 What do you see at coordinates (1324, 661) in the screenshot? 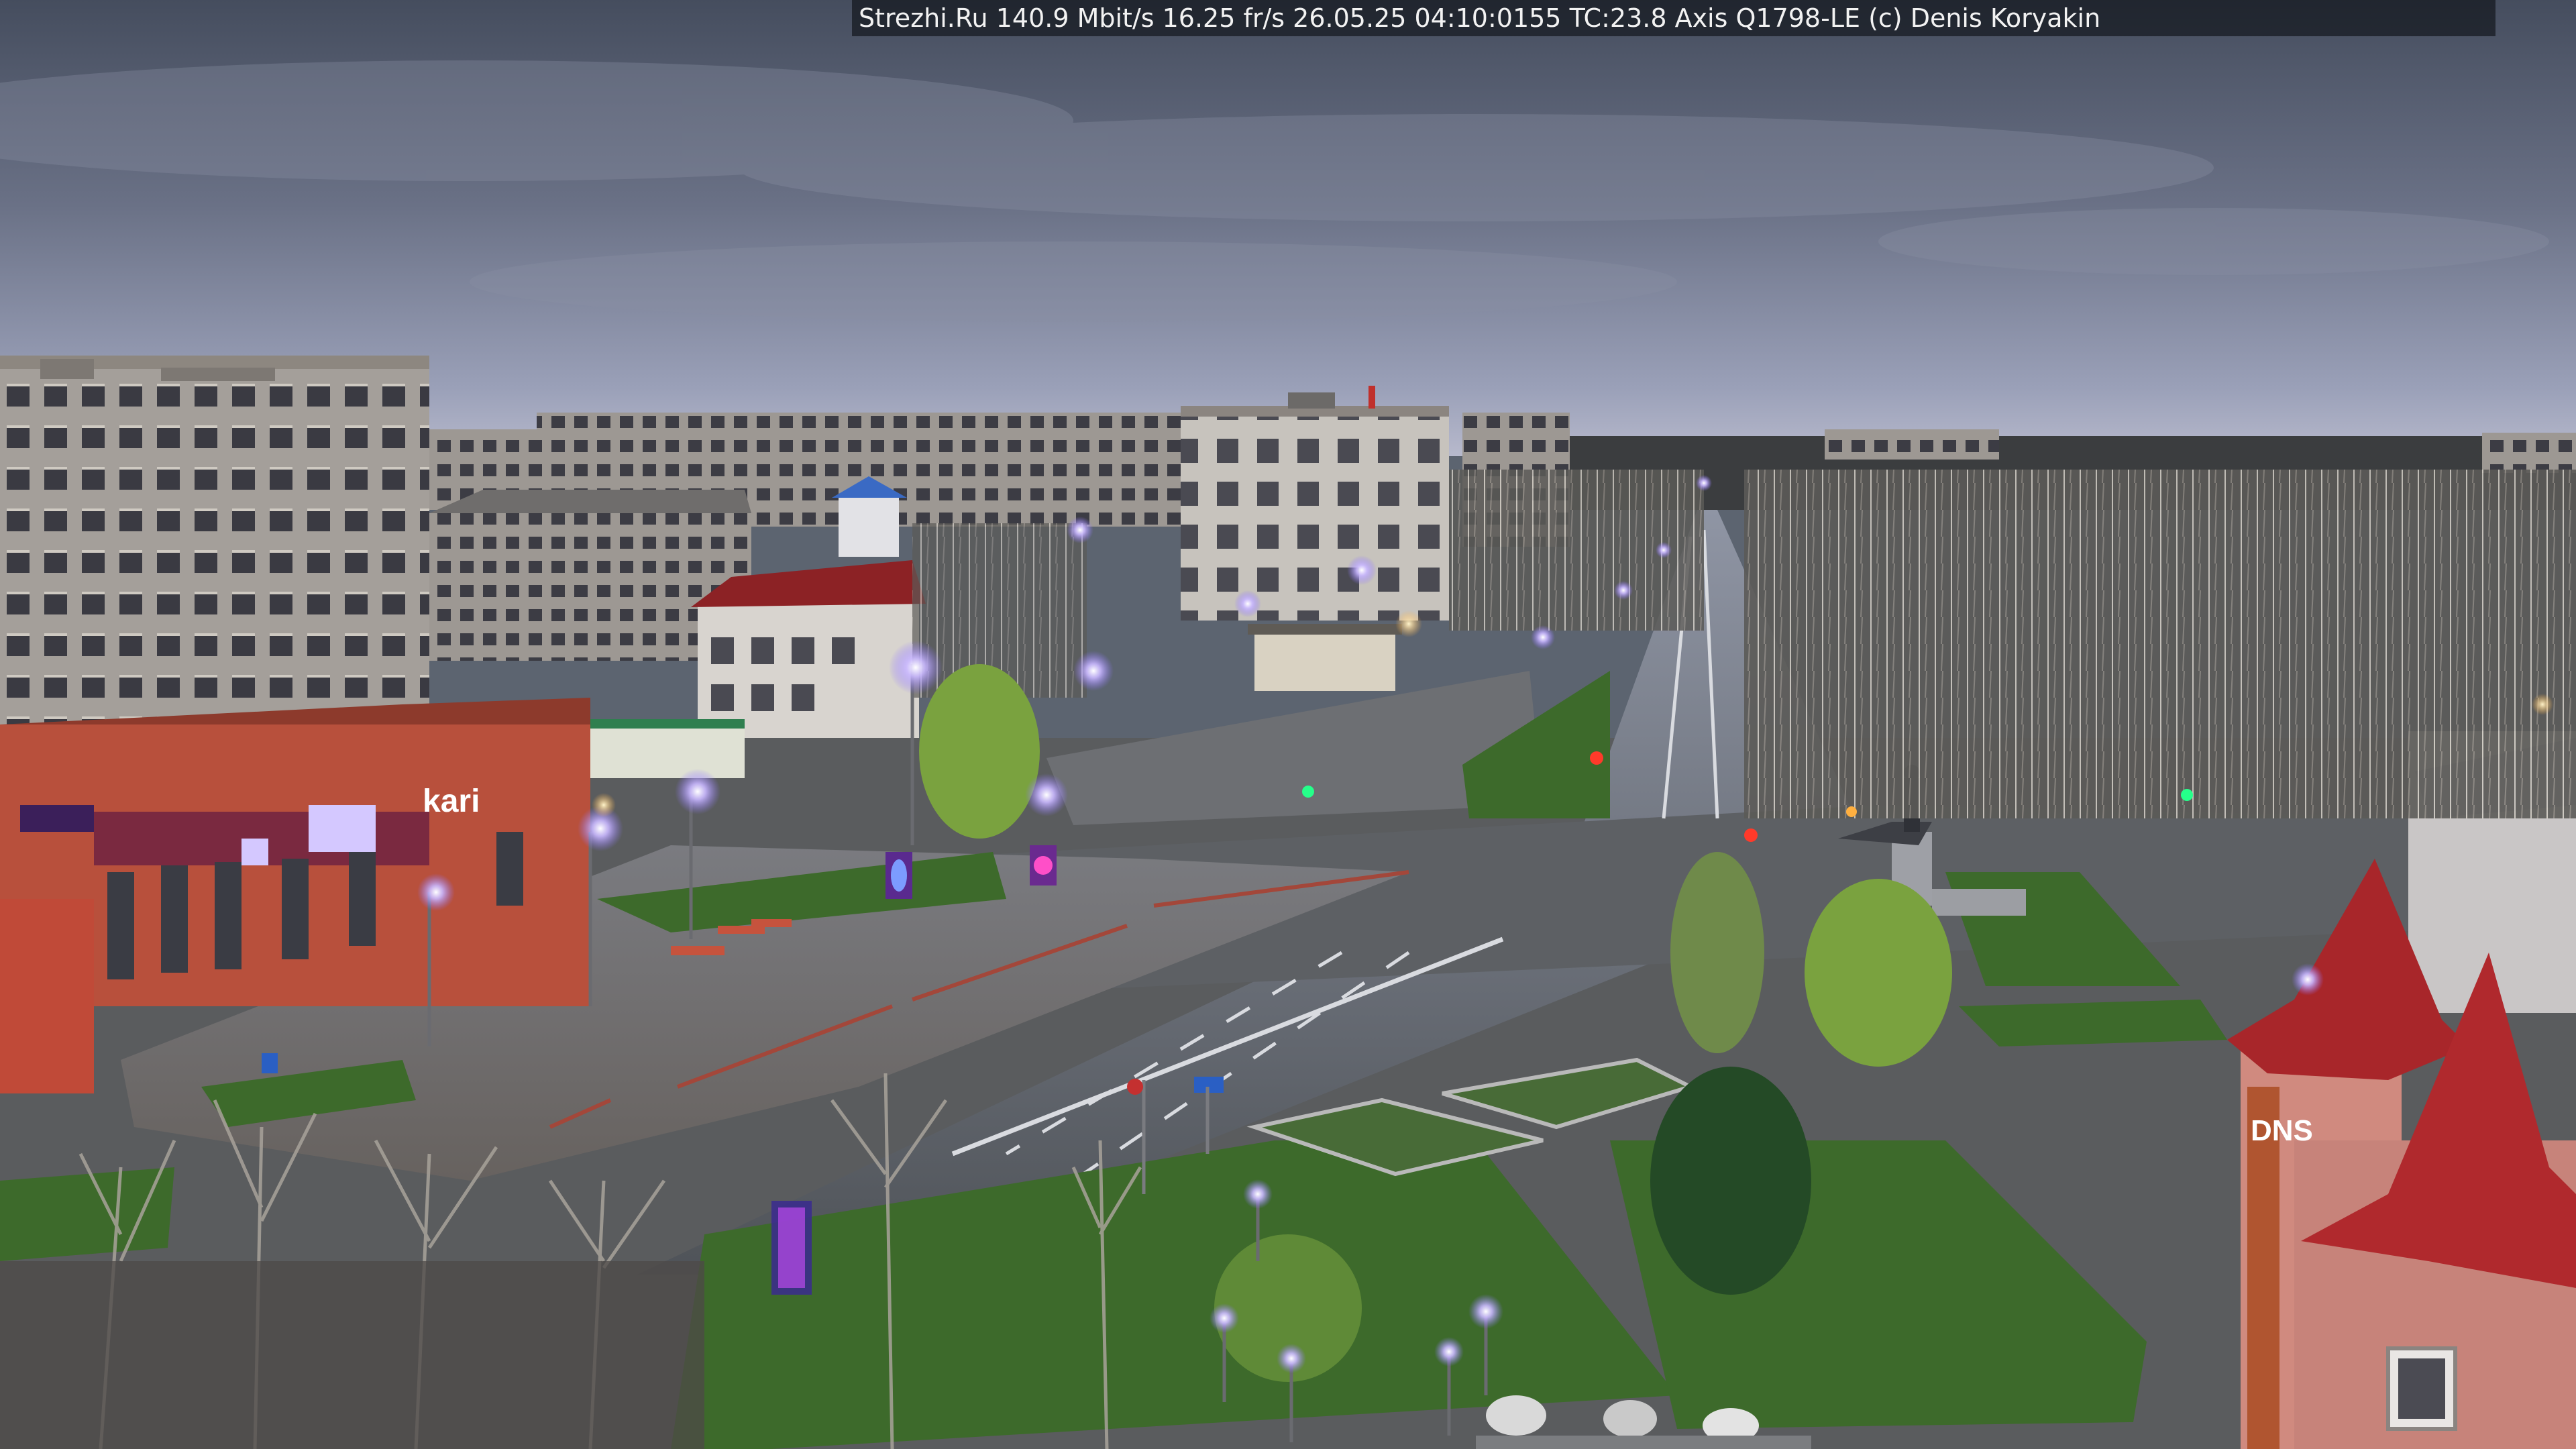
I see `pavilion` at bounding box center [1324, 661].